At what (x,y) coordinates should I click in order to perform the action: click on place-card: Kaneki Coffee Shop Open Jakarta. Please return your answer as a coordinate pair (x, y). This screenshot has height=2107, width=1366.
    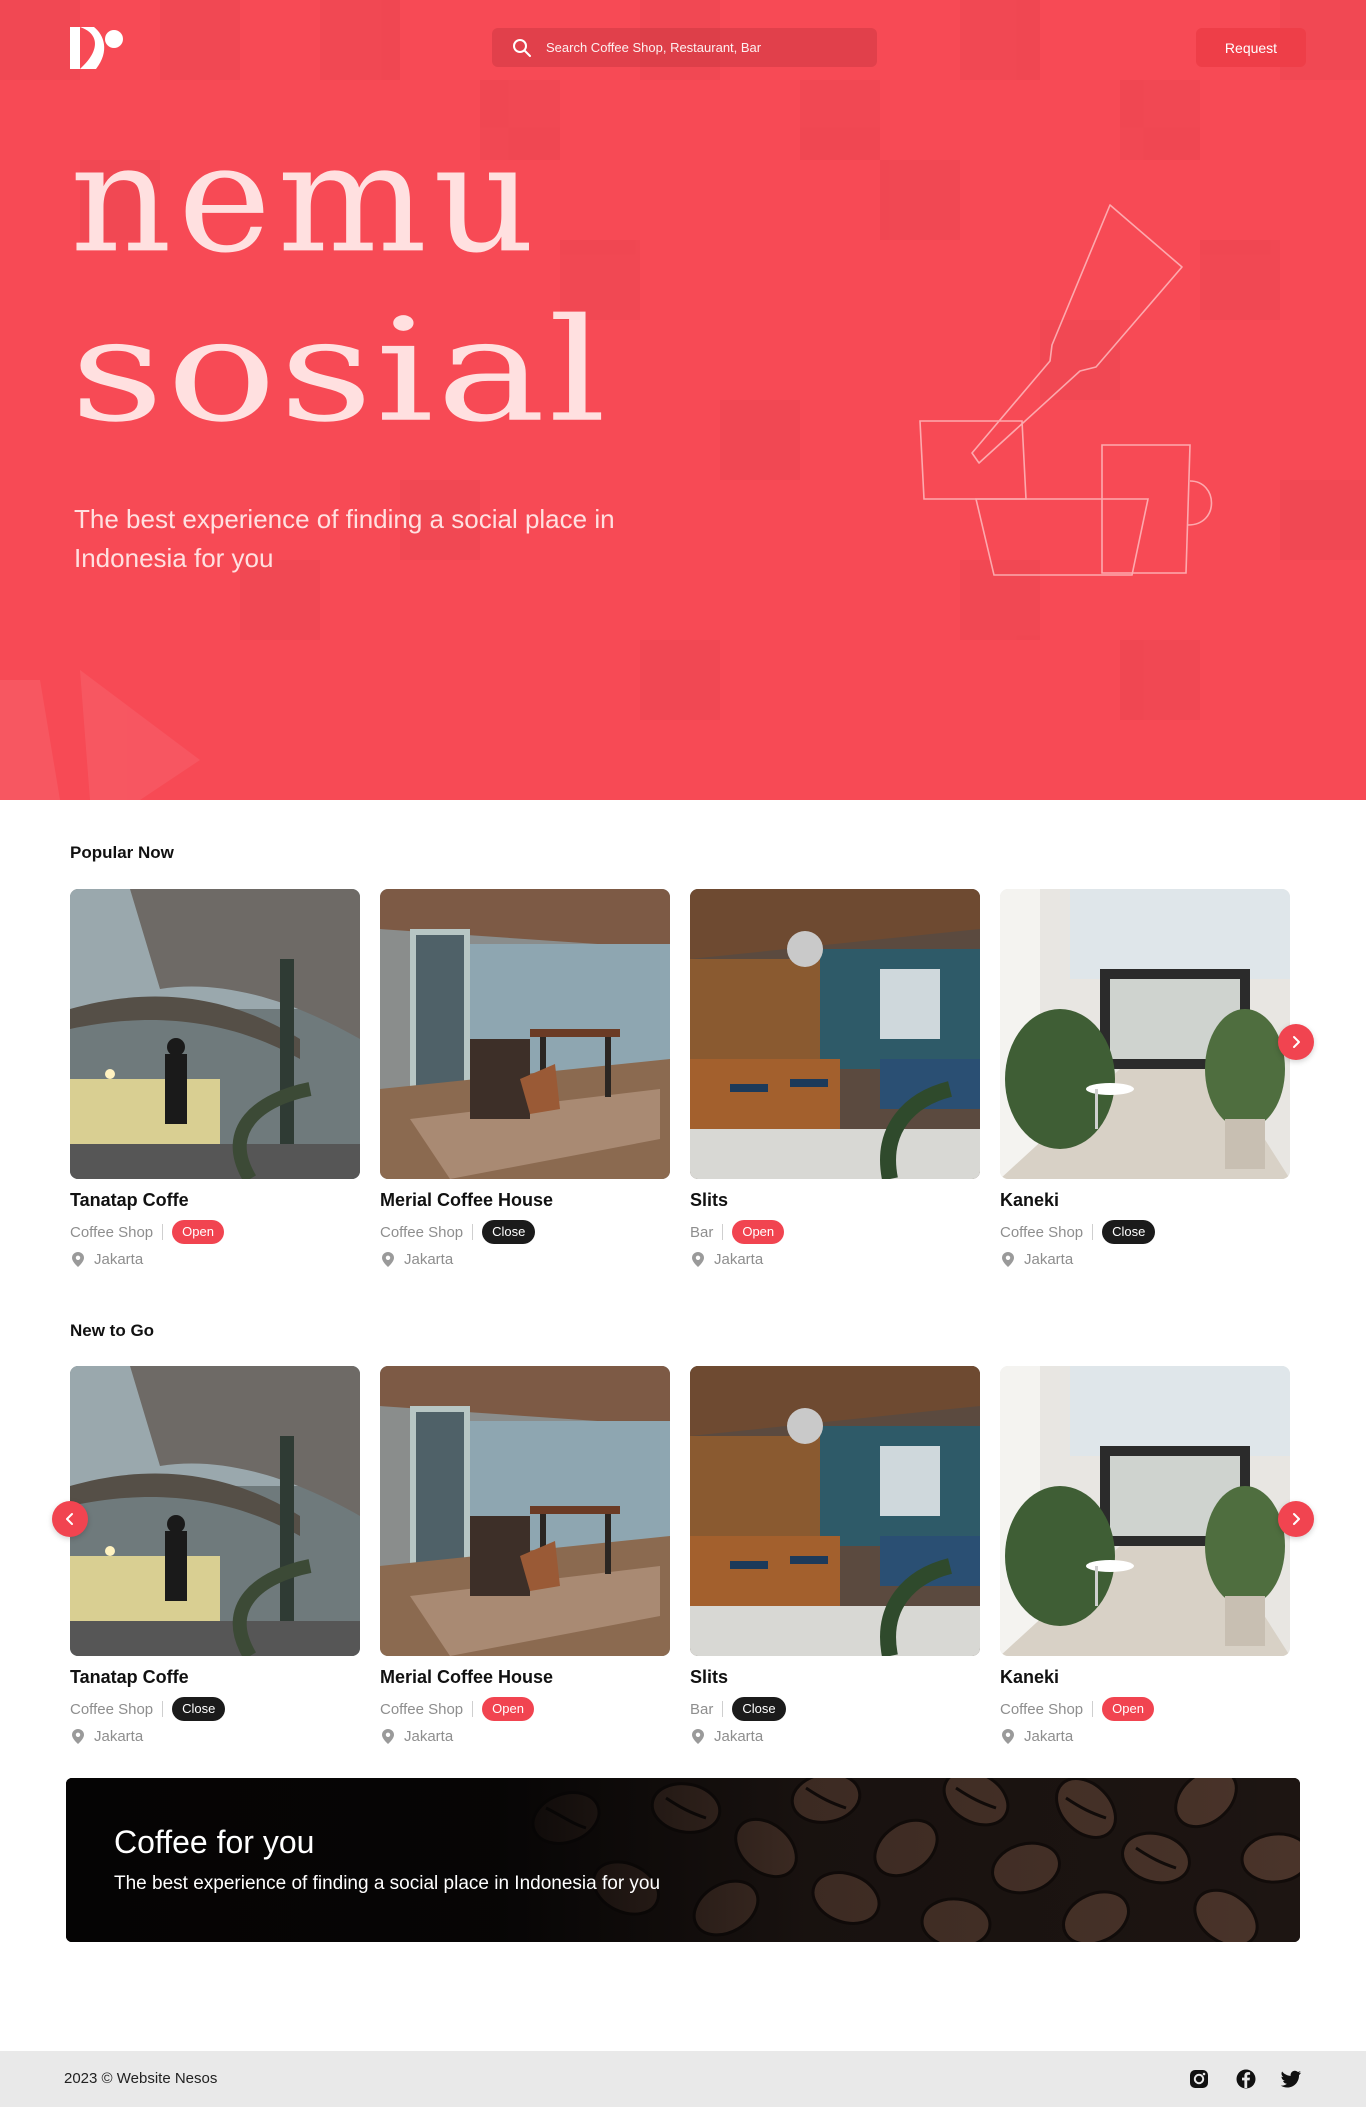
    Looking at the image, I should click on (1145, 1556).